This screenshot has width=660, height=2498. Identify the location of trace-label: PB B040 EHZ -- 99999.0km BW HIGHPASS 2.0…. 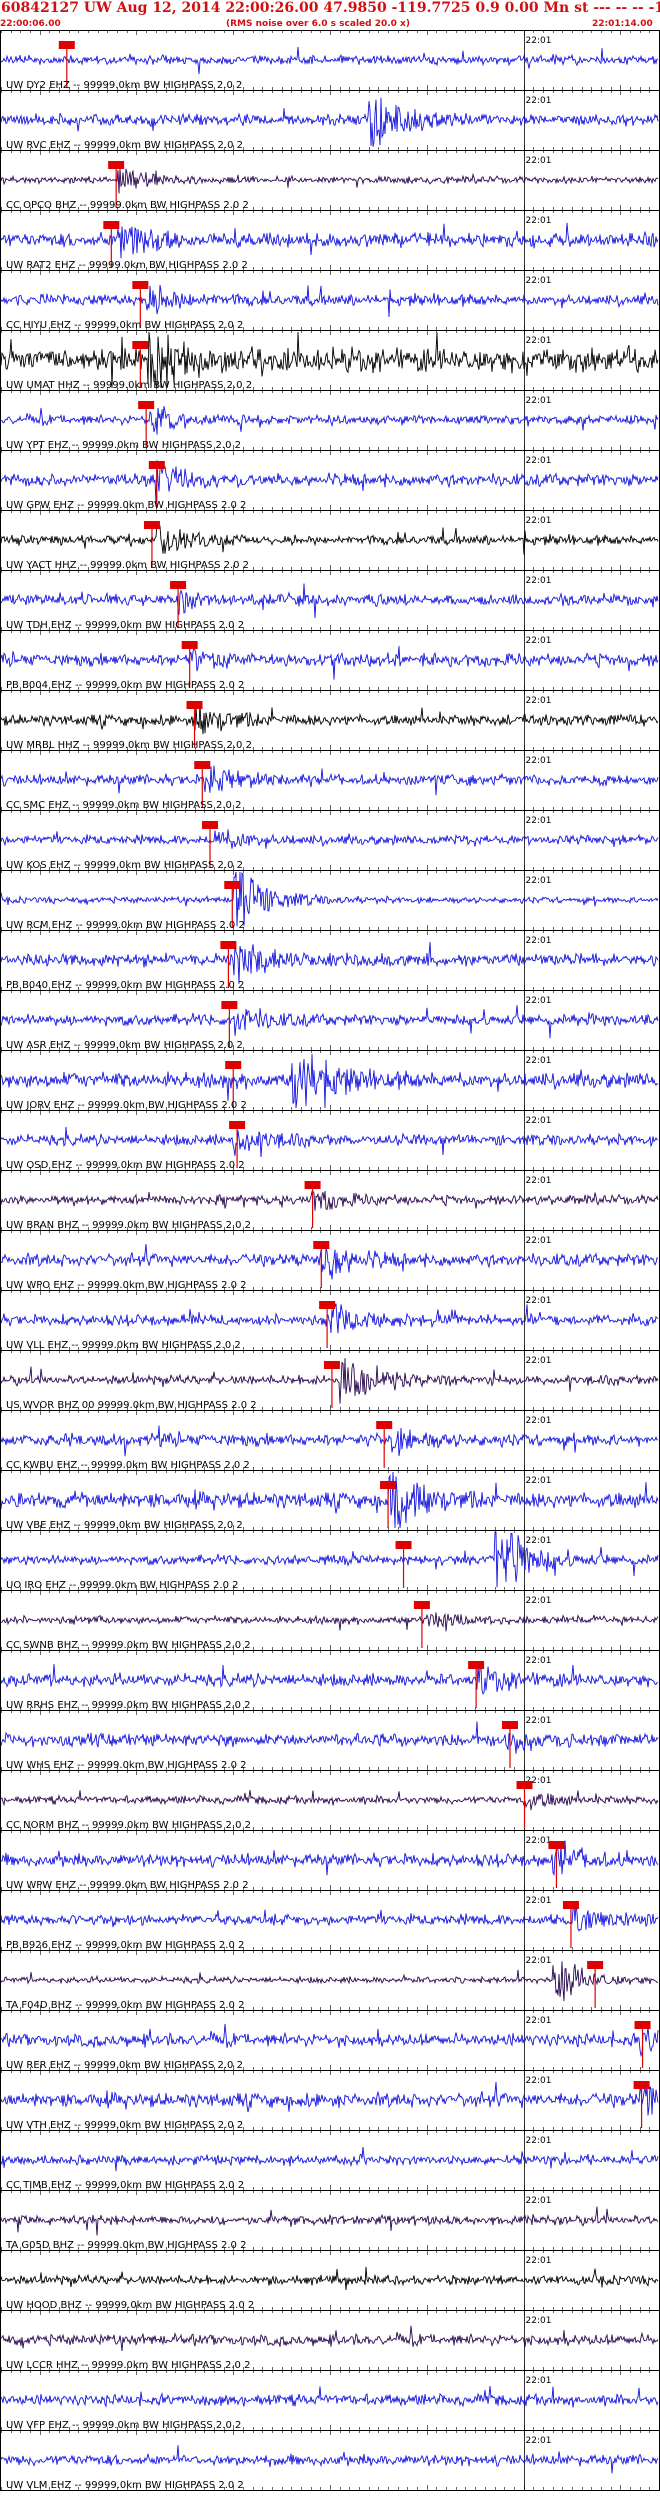
(125, 985).